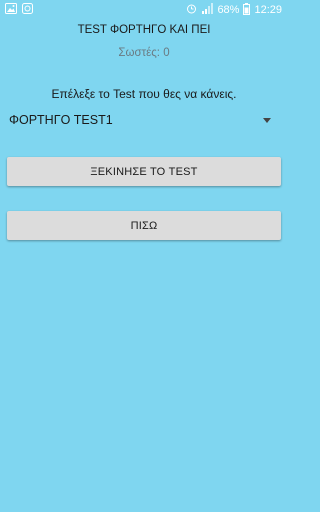  Describe the element at coordinates (228, 10) in the screenshot. I see `battery-percent: 68%` at that location.